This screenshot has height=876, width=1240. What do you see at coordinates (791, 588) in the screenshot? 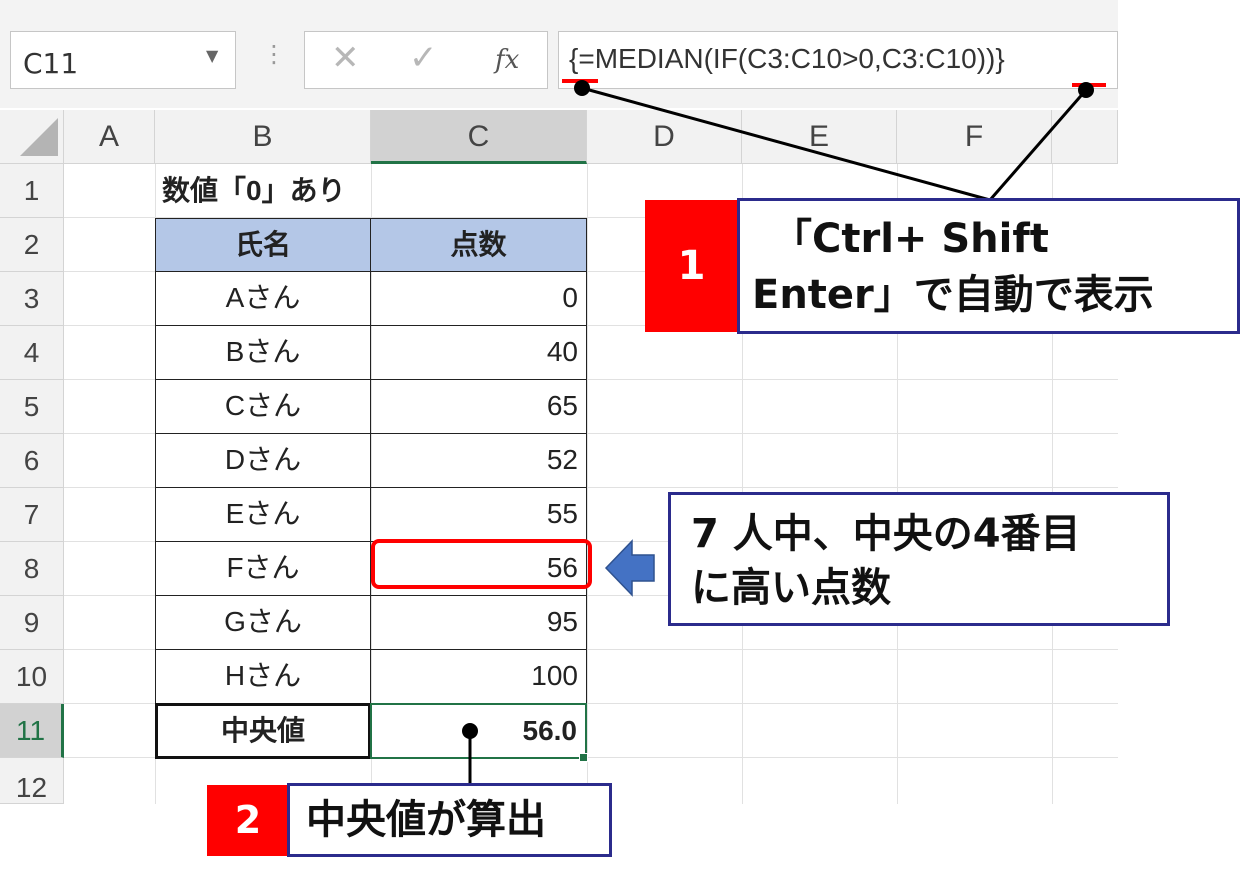
I see `explanation-line-2: に高い点数` at bounding box center [791, 588].